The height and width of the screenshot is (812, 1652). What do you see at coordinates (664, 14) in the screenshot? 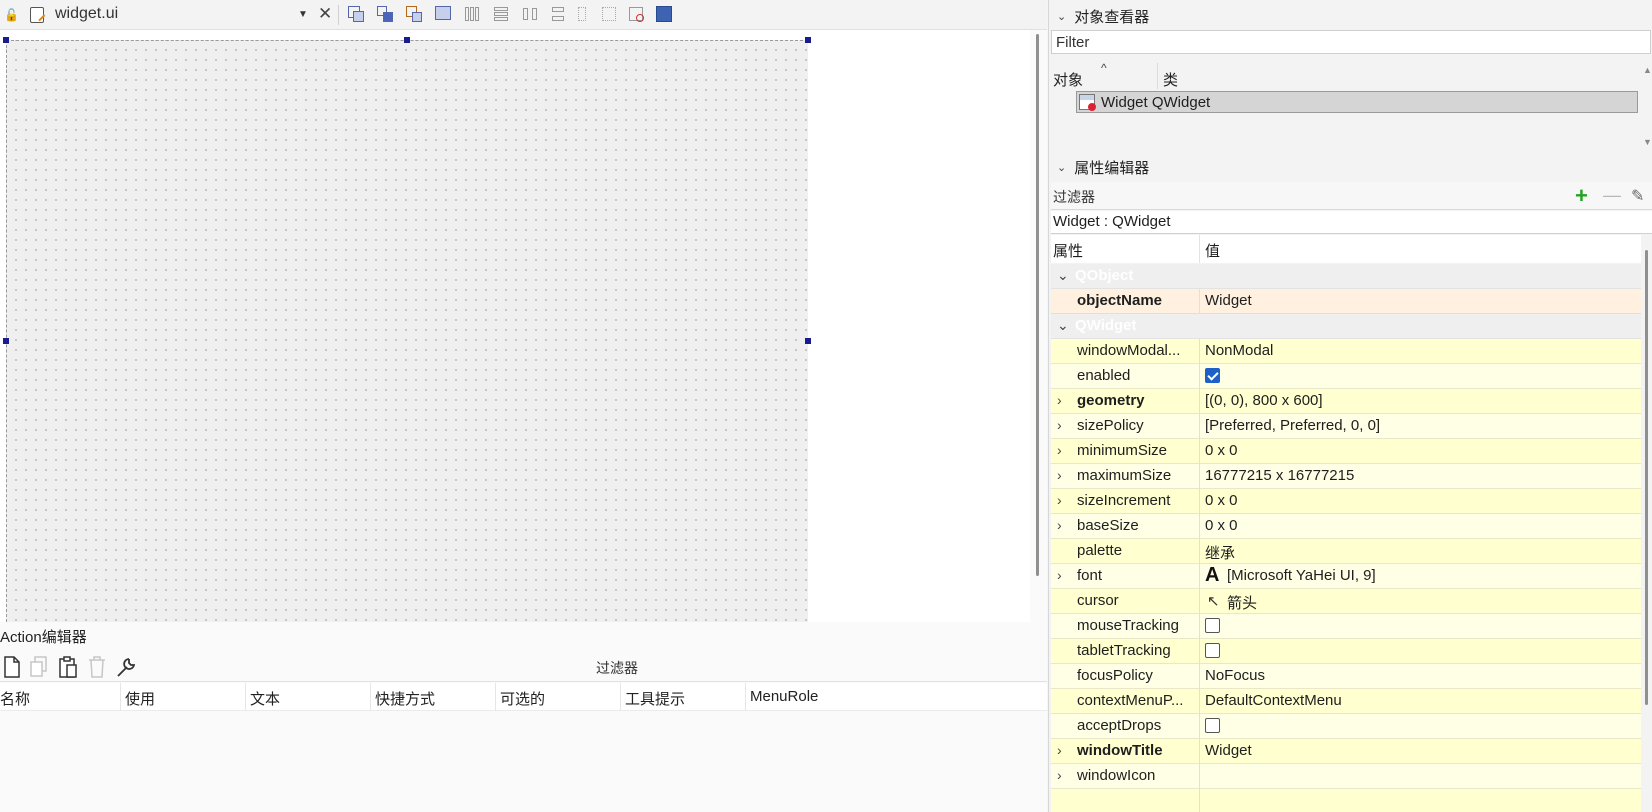
I see `adjust-size-icon` at bounding box center [664, 14].